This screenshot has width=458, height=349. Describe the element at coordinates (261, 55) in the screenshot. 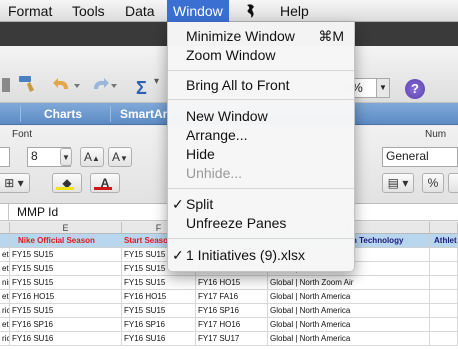

I see `menu-item-zoom-window: Zoom Window` at that location.